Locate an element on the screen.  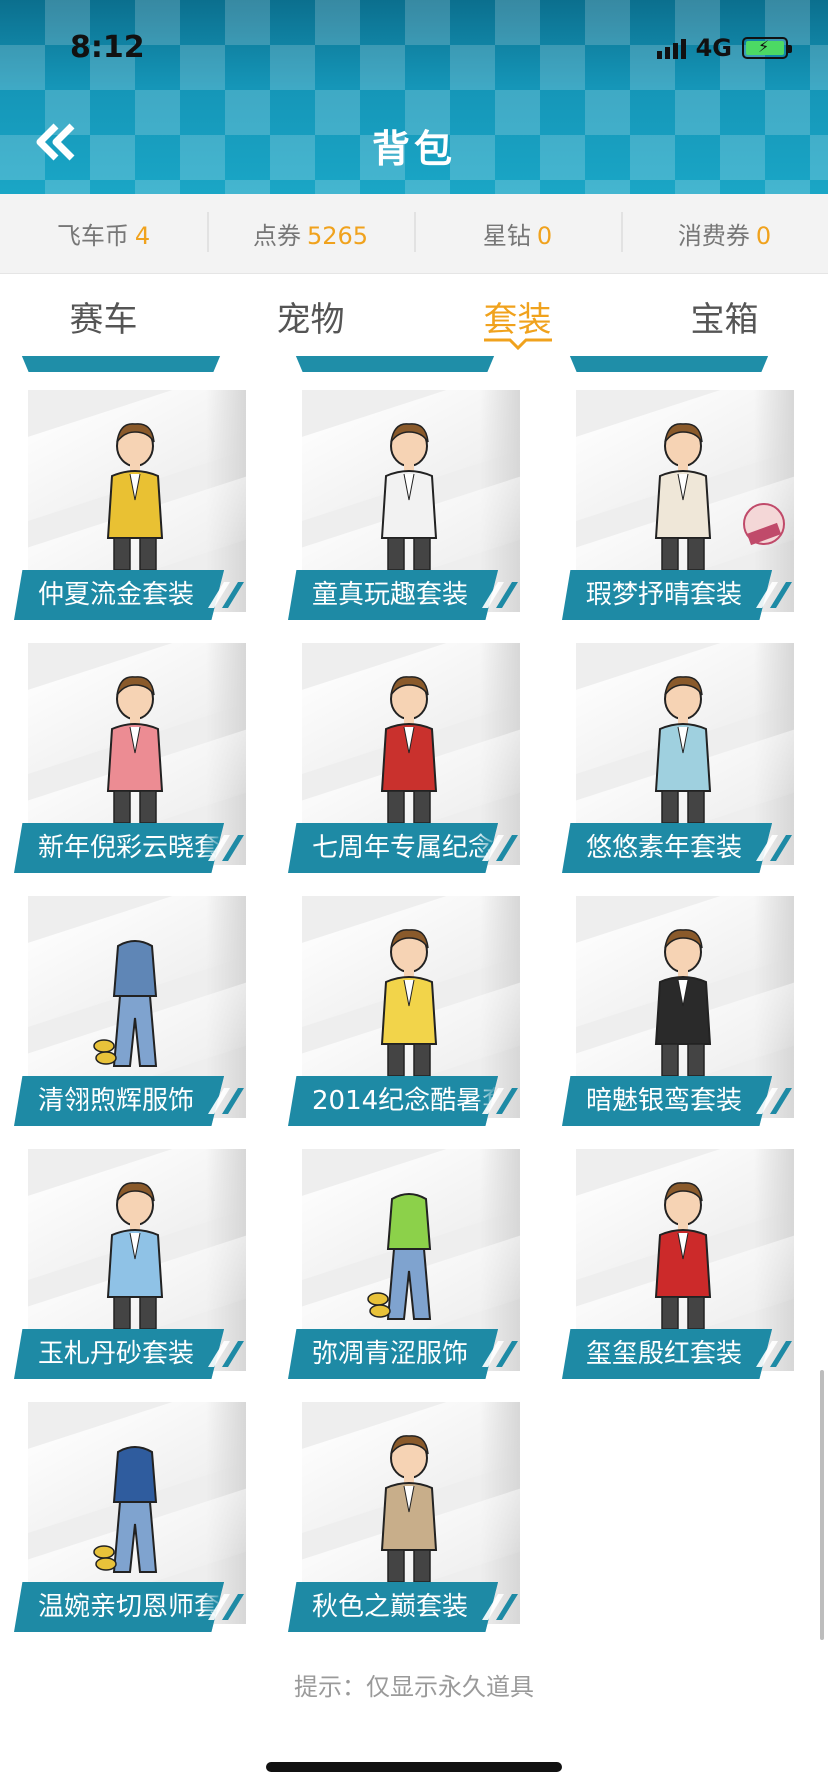
tab-pet: 宠物 is located at coordinates (310, 315).